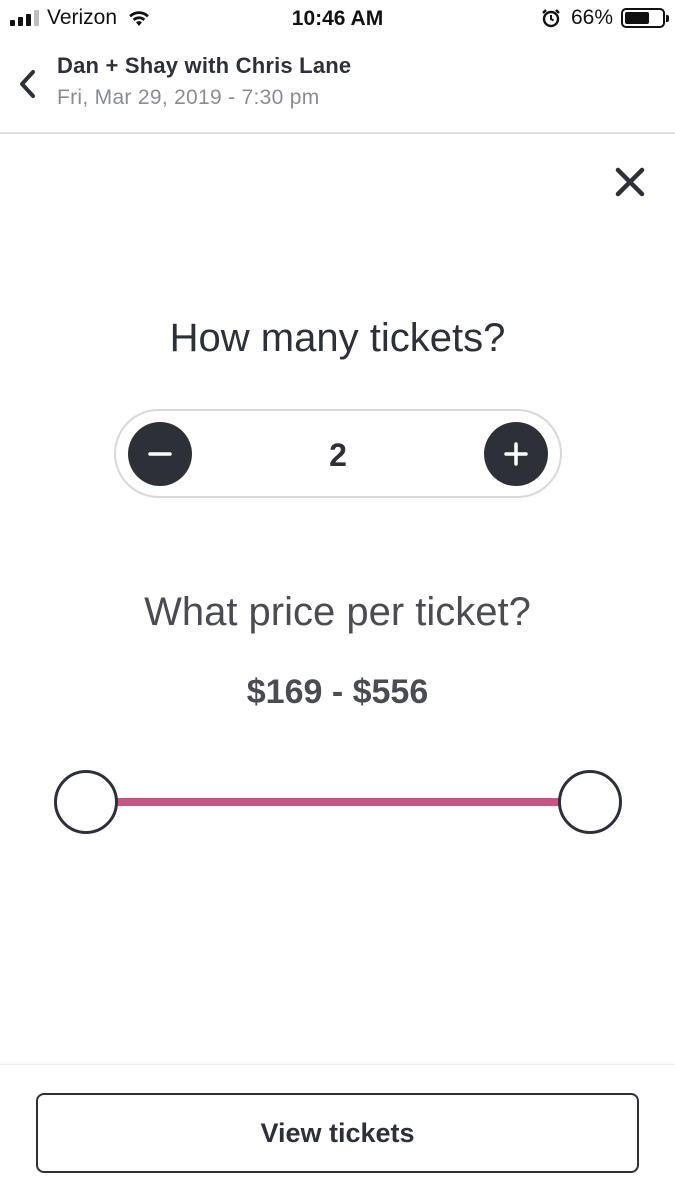  I want to click on slider-handle-max, so click(590, 802).